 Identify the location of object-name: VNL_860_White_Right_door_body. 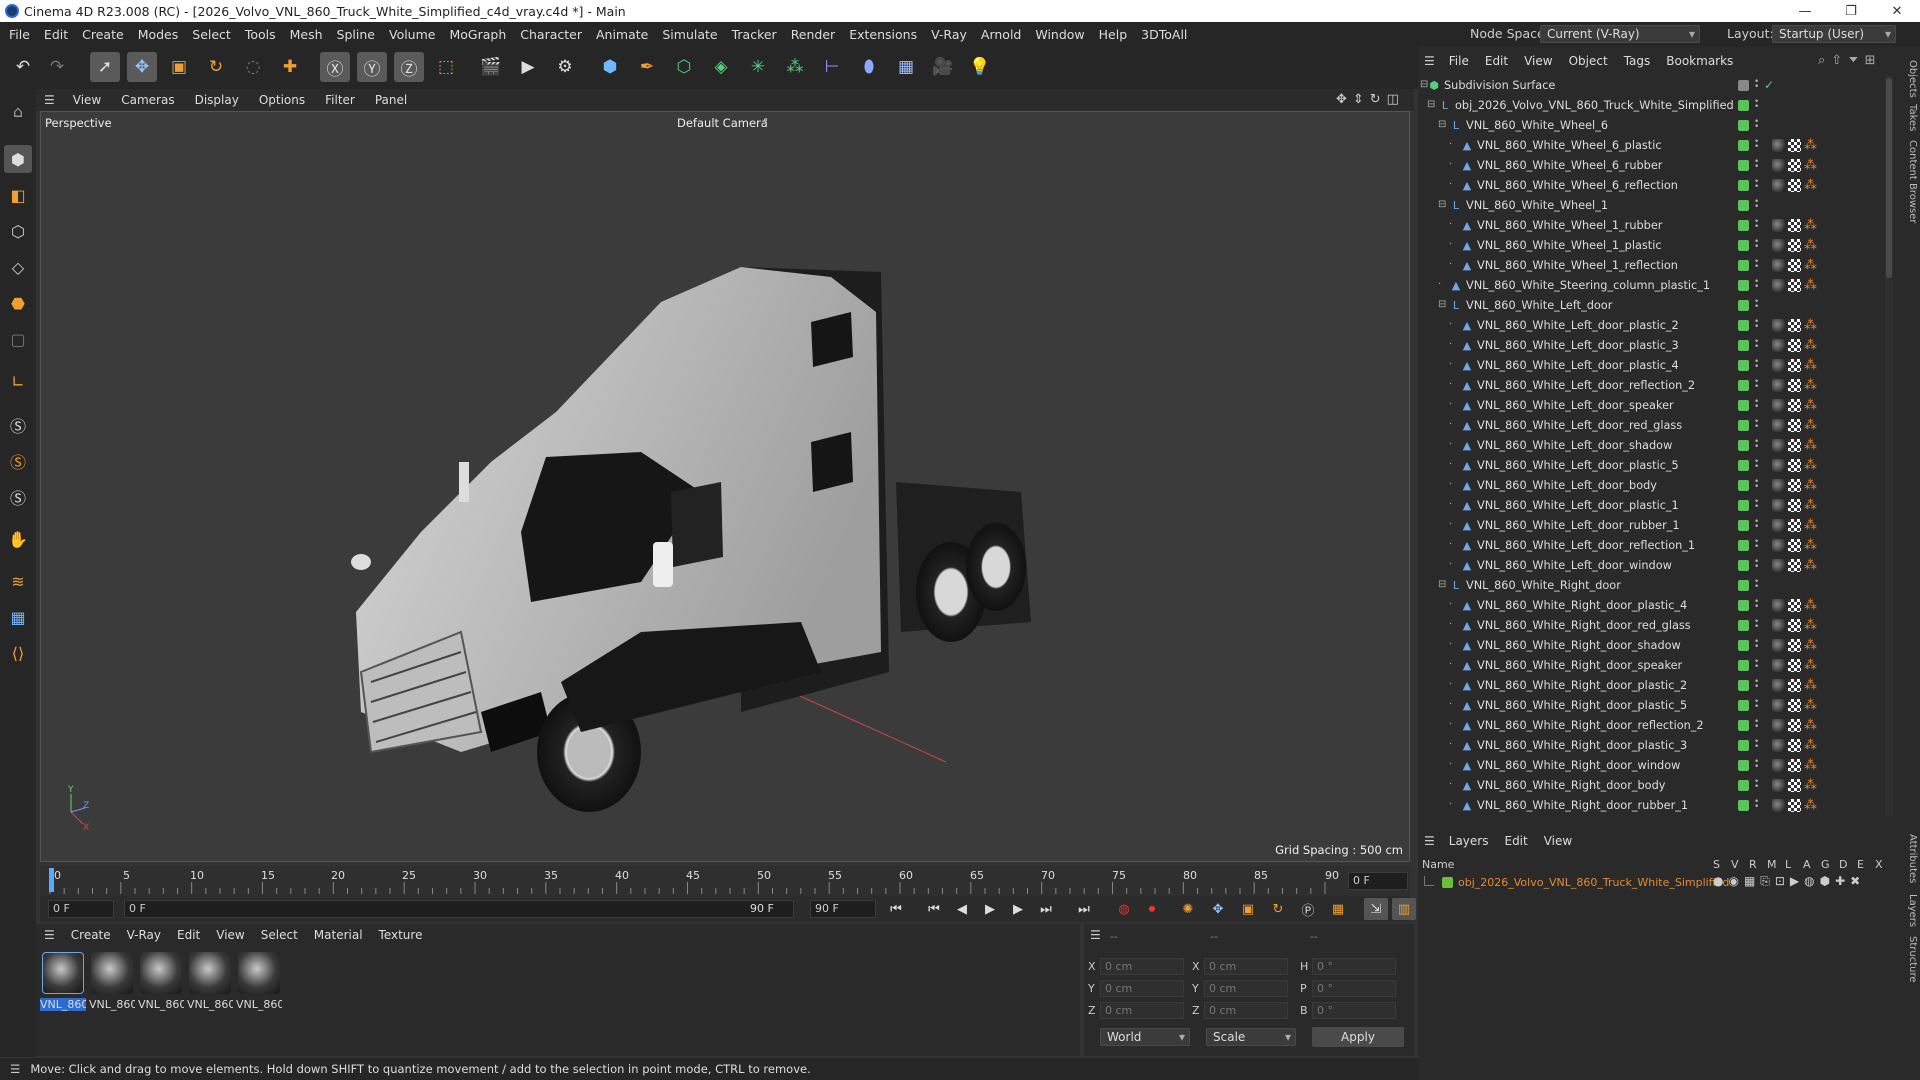
(1571, 785).